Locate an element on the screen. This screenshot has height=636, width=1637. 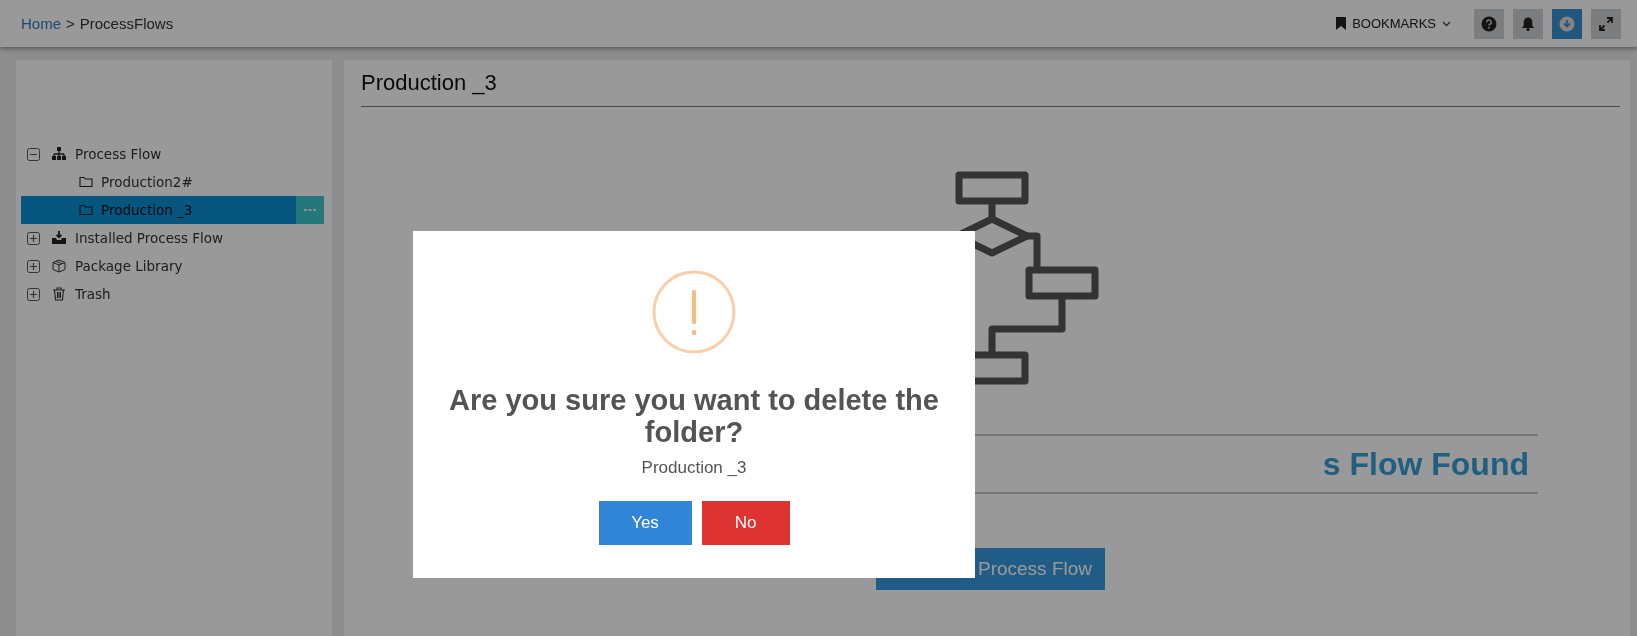
tree-item: Package Library is located at coordinates (182, 266).